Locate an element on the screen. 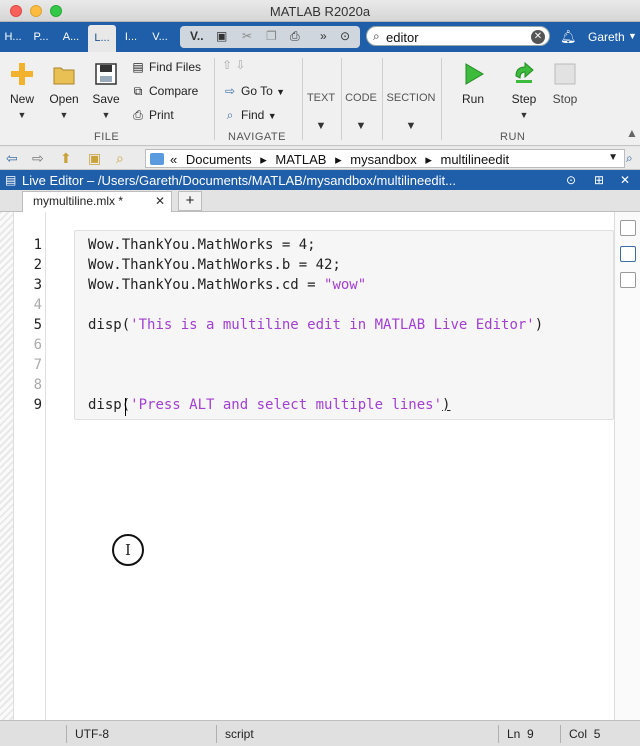 Image resolution: width=640 pixels, height=746 pixels. magnifier-icon: ⌕ is located at coordinates (230, 115).